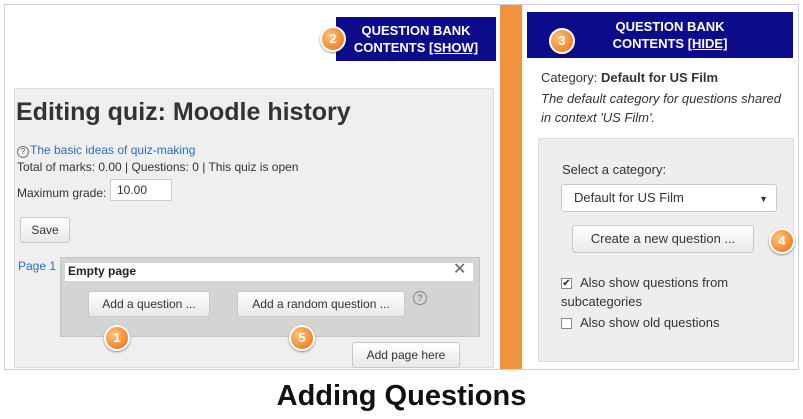 The width and height of the screenshot is (803, 419). I want to click on help-link-text: The basic ideas of quiz-making, so click(112, 150).